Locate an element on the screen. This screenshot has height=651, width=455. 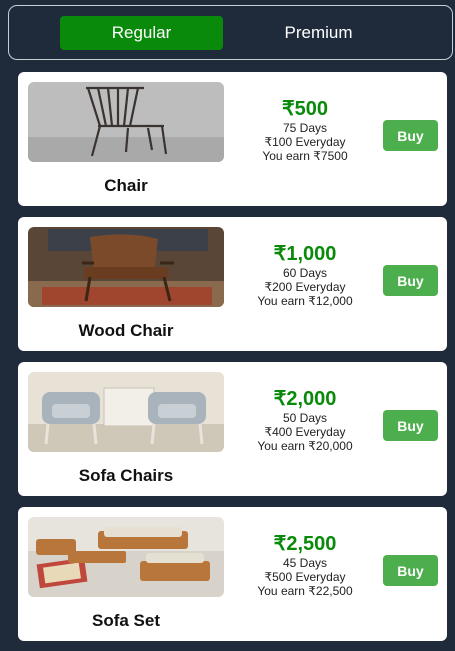
product-name: Chair is located at coordinates (126, 185).